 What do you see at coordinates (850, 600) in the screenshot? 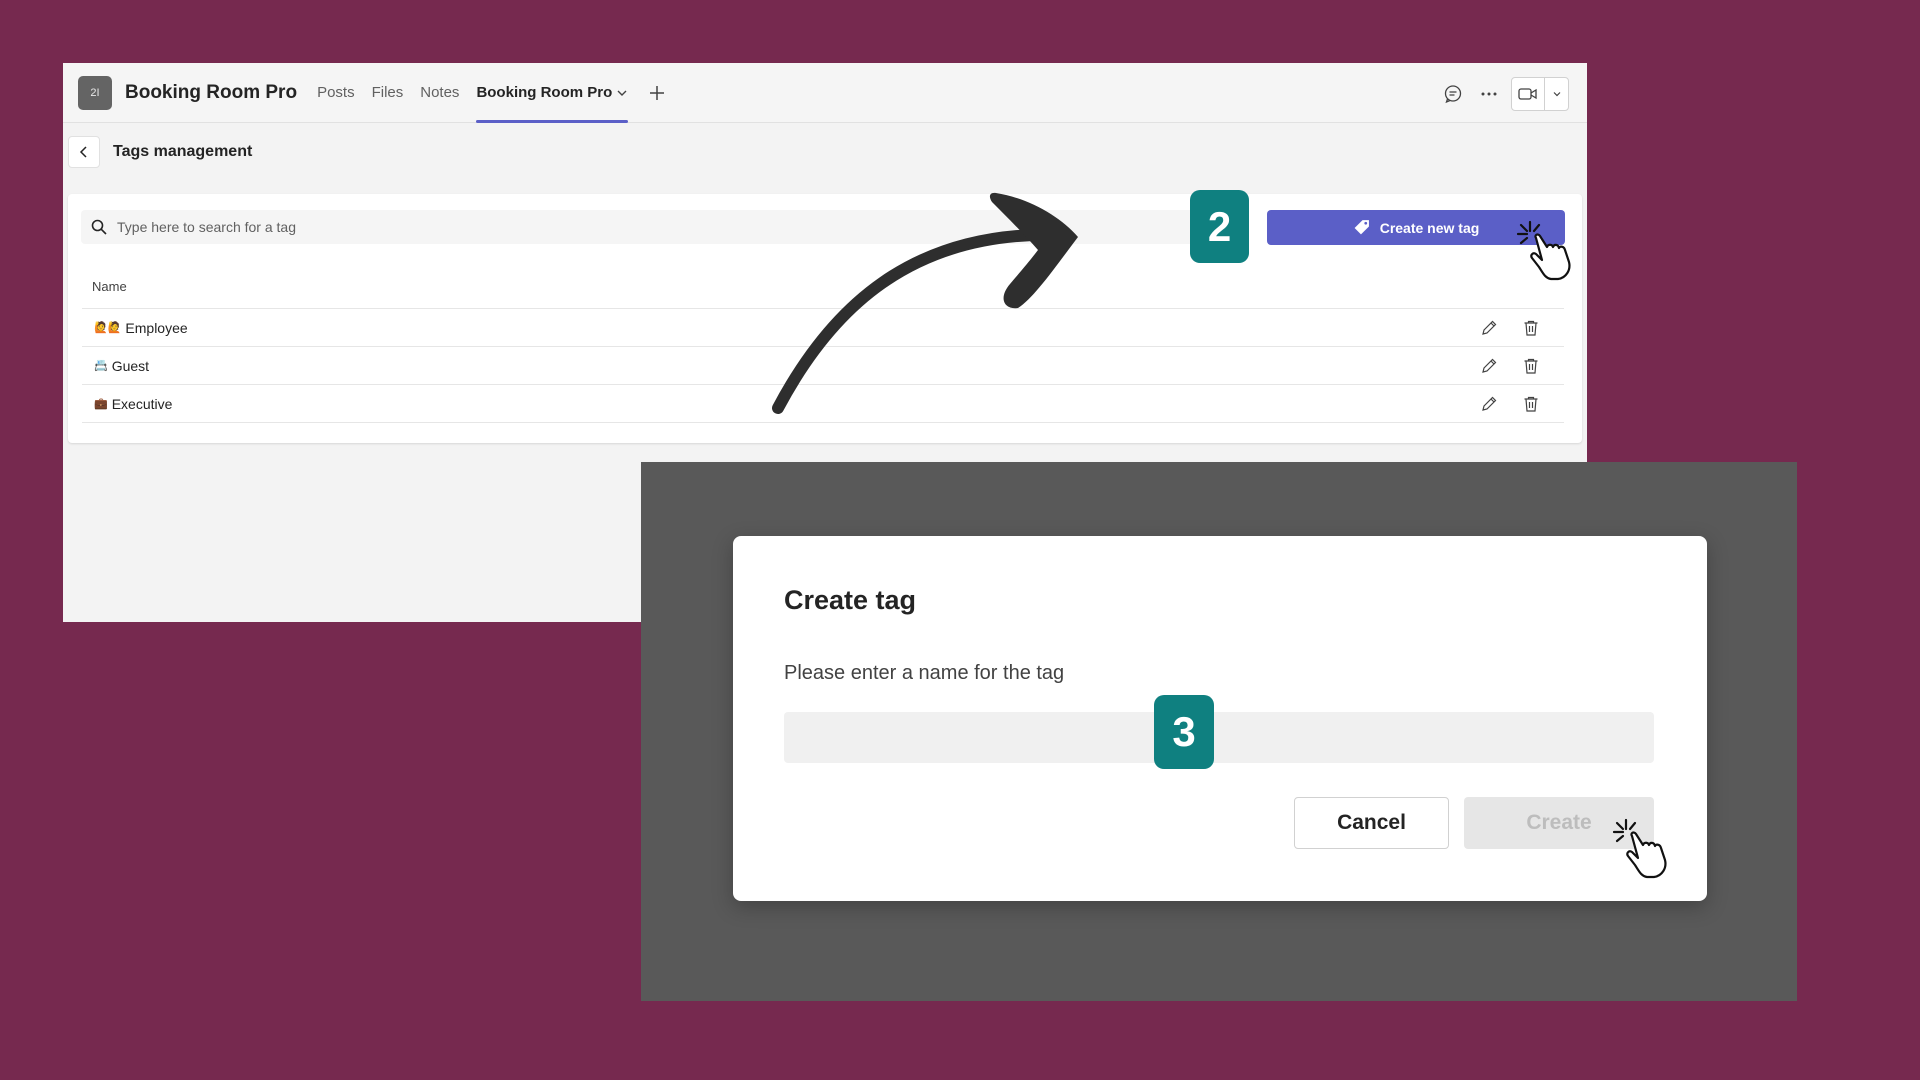
I see `dialog-title: Create tag` at bounding box center [850, 600].